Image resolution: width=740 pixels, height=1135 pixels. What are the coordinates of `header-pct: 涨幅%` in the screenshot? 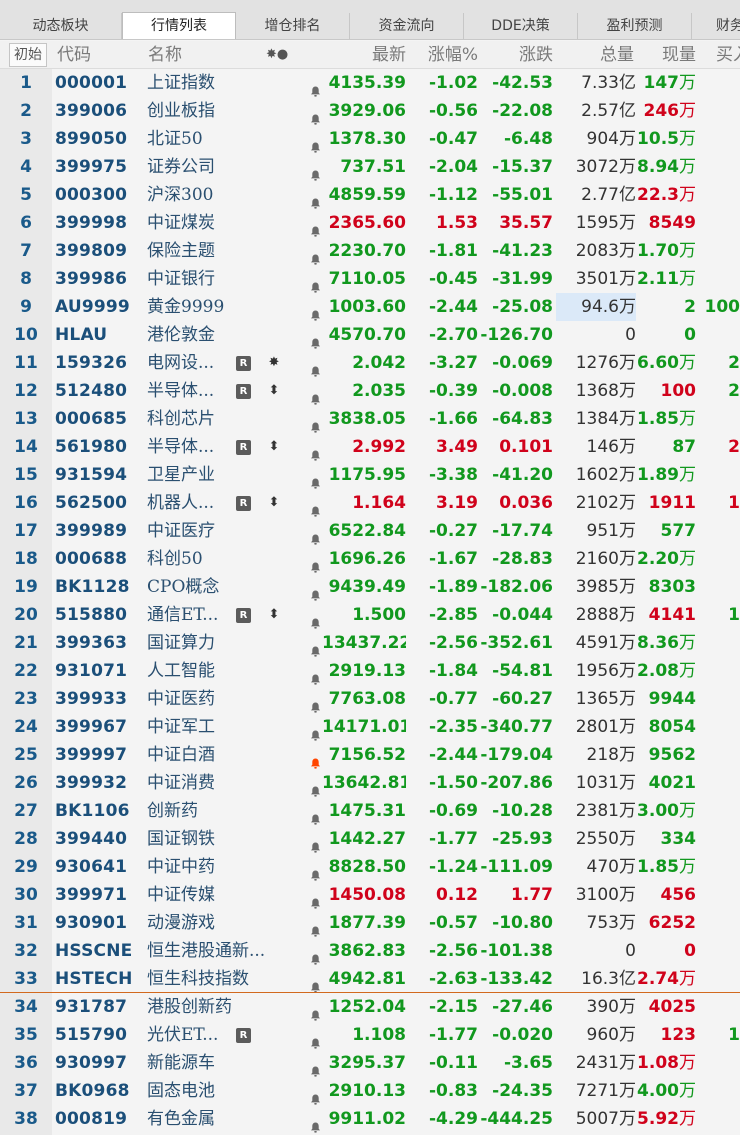 It's located at (442, 54).